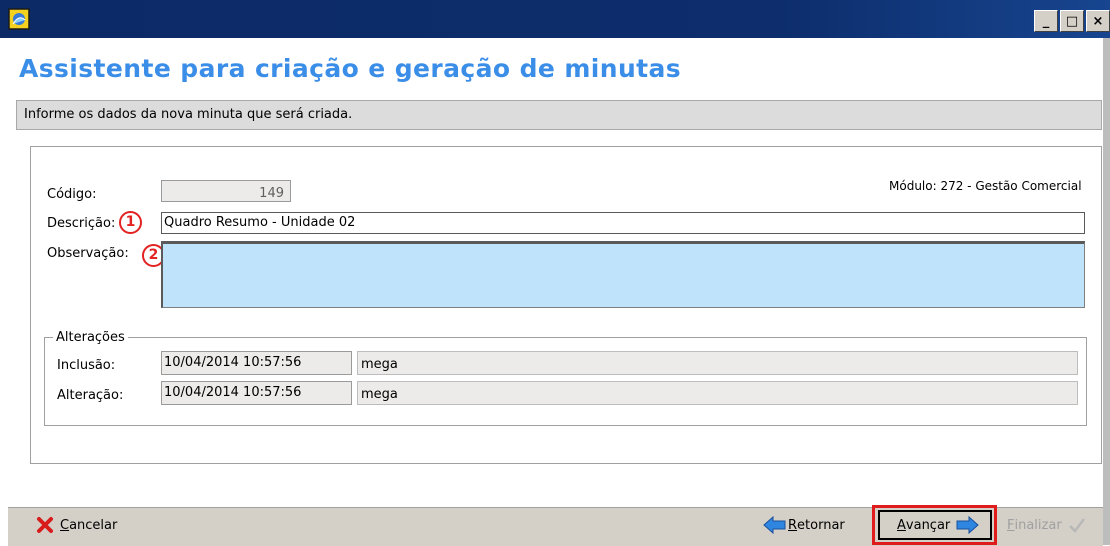  I want to click on close-button: ×, so click(1098, 21).